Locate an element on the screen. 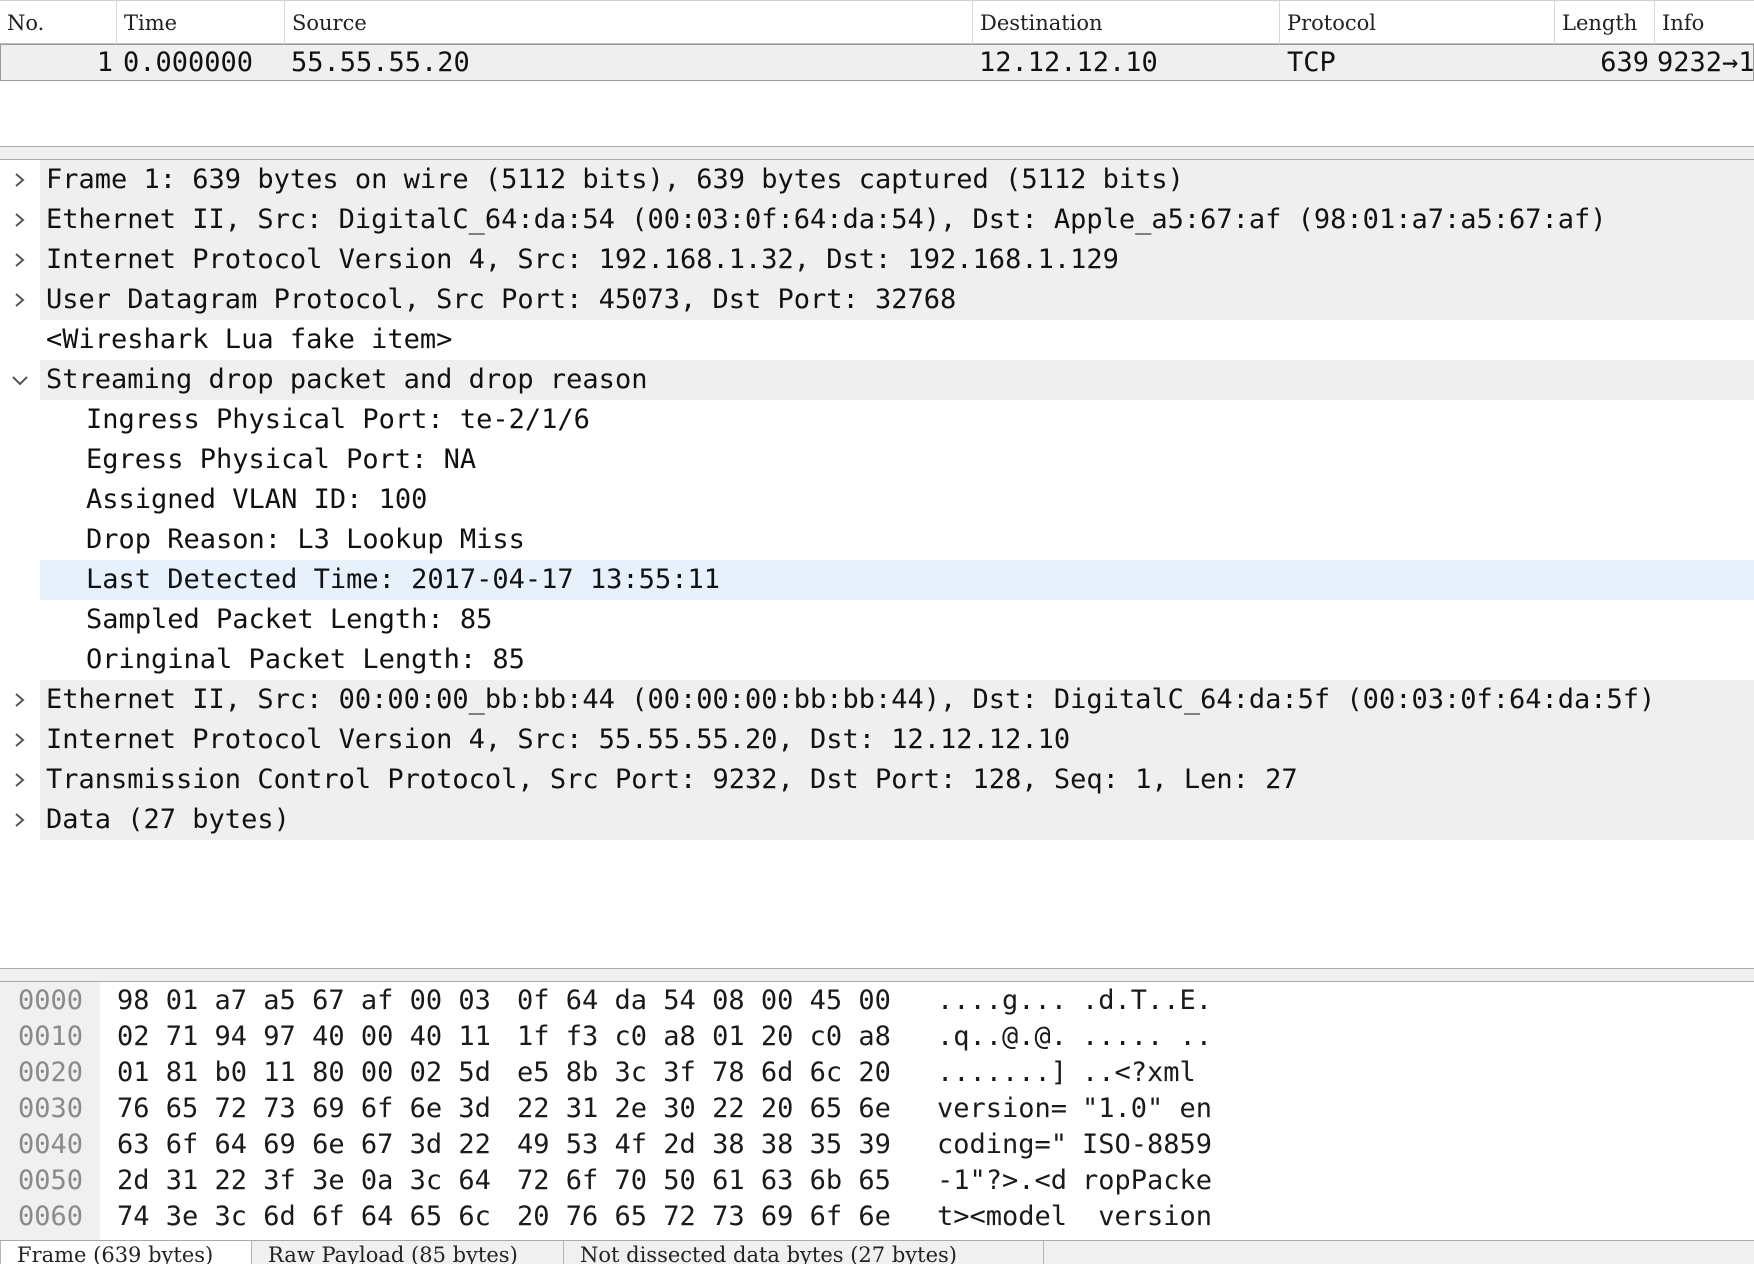 This screenshot has width=1754, height=1264. packet-no: 1 is located at coordinates (104, 62).